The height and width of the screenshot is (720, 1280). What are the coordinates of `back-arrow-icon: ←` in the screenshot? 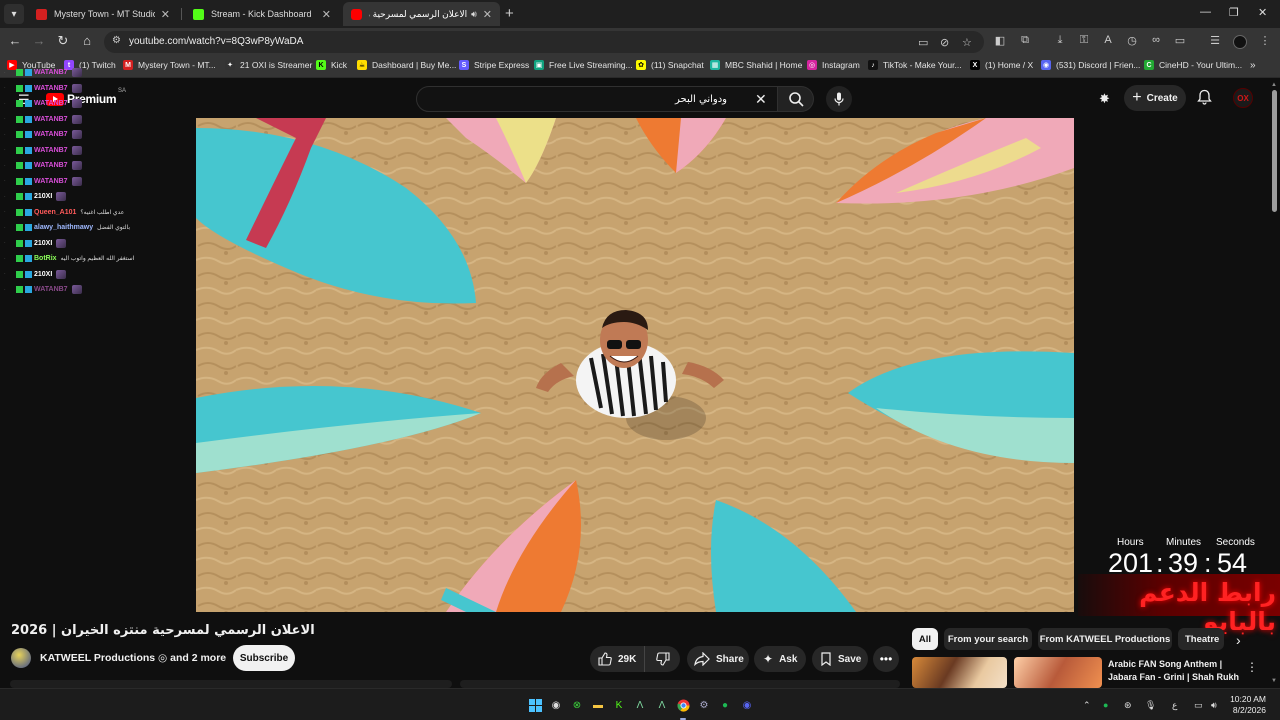 It's located at (15, 40).